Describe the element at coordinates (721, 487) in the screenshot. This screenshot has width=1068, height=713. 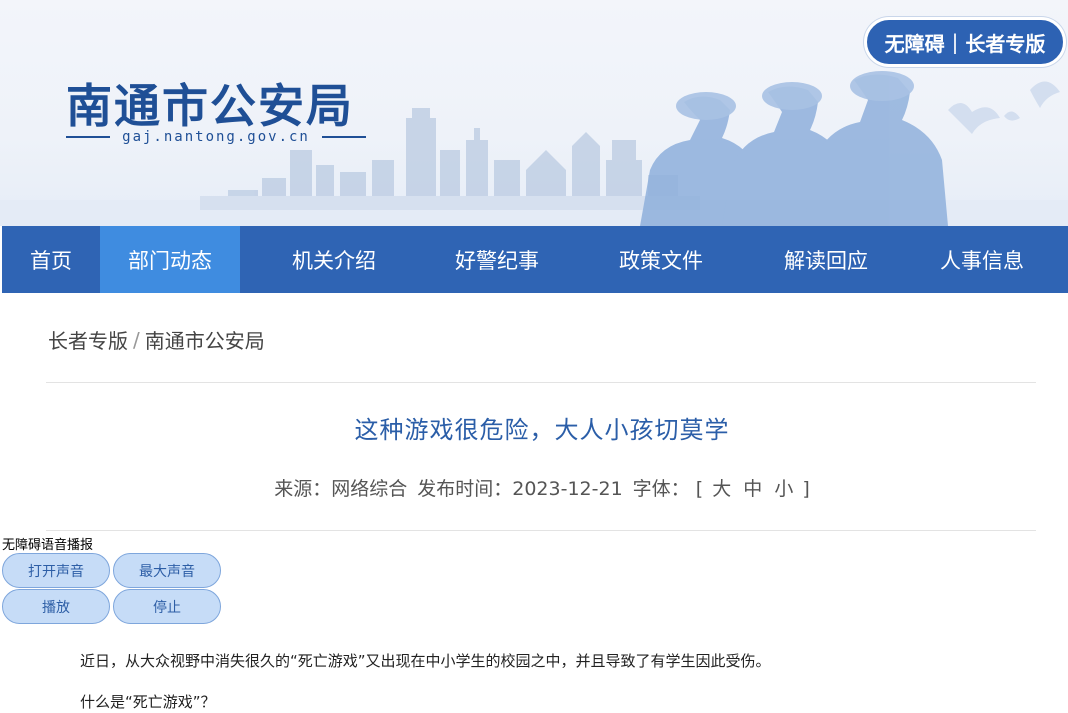
I see `font-size-large-link: 大` at that location.